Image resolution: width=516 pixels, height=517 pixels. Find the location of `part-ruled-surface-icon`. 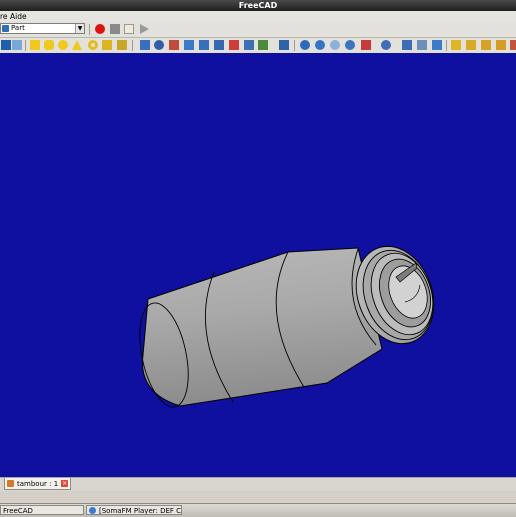

part-ruled-surface-icon is located at coordinates (219, 45).